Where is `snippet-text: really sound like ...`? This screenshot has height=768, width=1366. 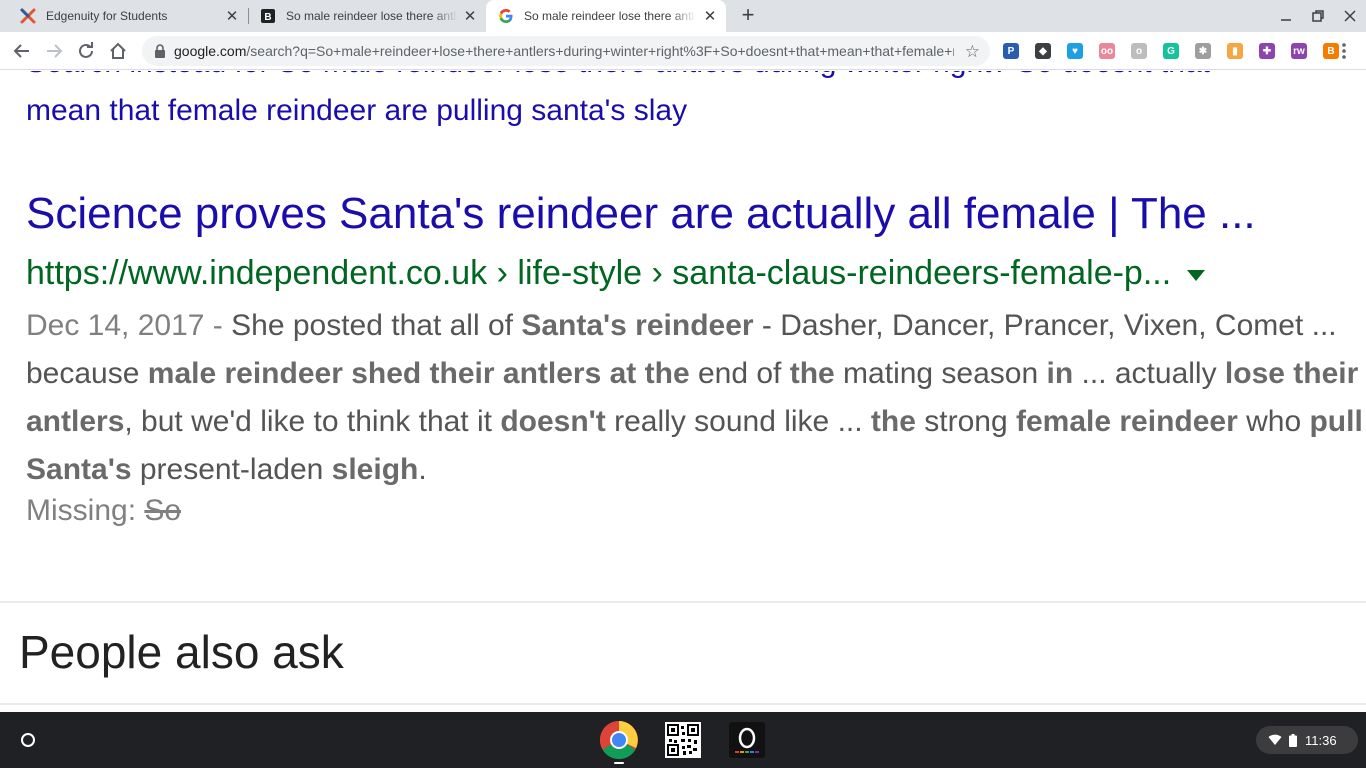 snippet-text: really sound like ... is located at coordinates (738, 421).